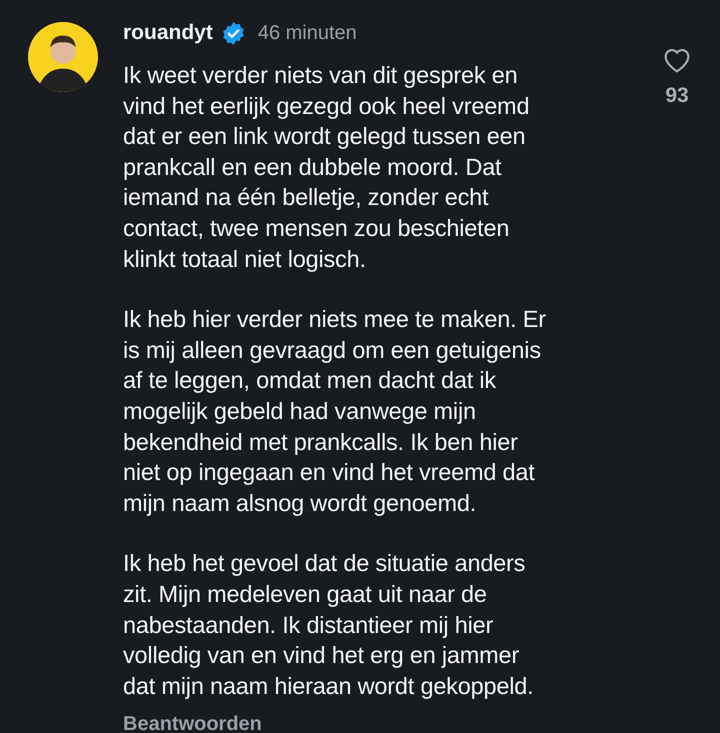  I want to click on reply-button: Beantwoorden, so click(192, 723).